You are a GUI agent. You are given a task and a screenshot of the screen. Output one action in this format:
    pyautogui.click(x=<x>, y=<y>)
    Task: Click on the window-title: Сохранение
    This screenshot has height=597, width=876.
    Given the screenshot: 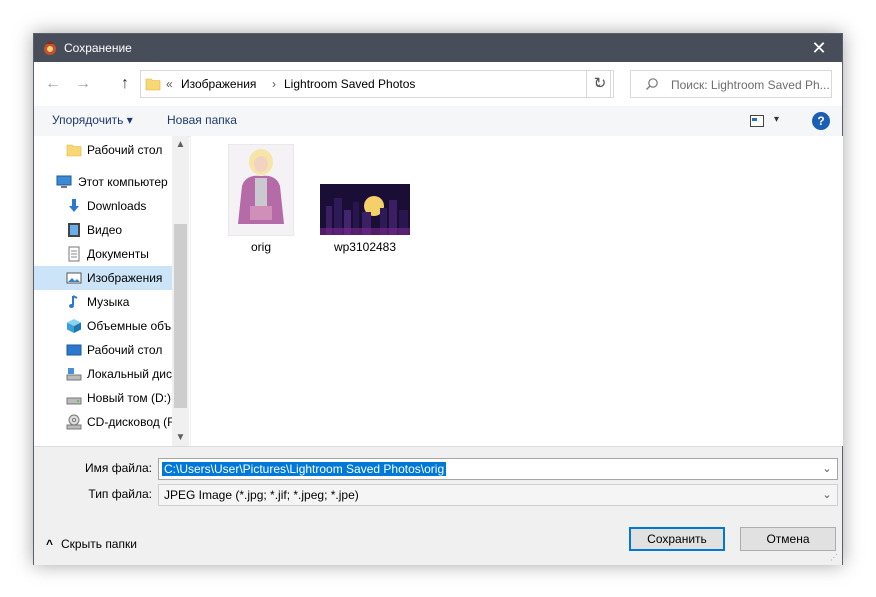 What is the action you would take?
    pyautogui.click(x=98, y=48)
    